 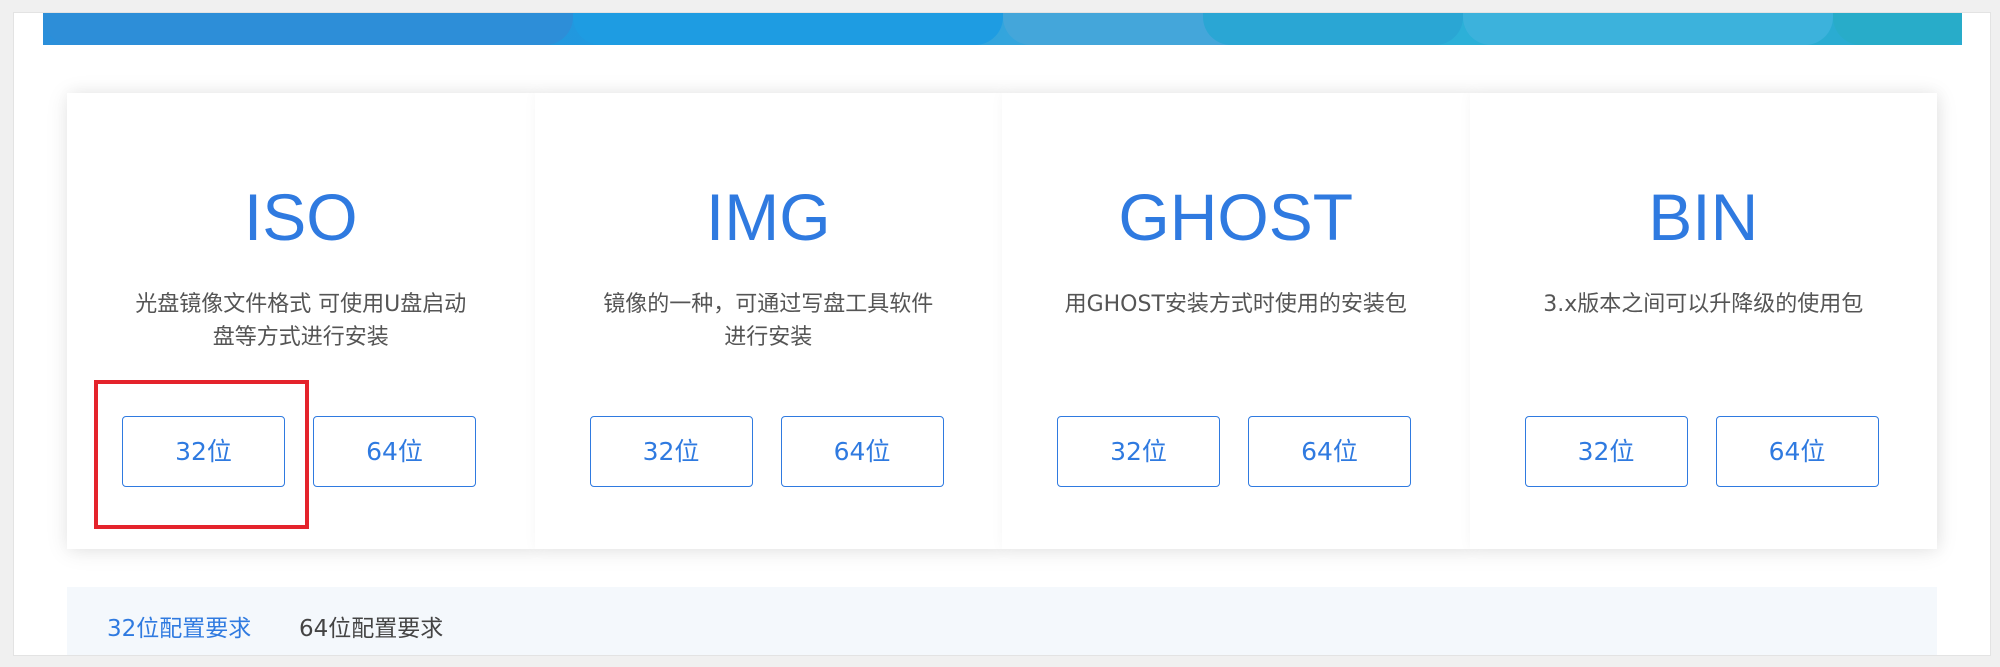 I want to click on card-description: 光盘镜像文件格式 可使用U盘启动盘等方式进行安装, so click(x=301, y=321).